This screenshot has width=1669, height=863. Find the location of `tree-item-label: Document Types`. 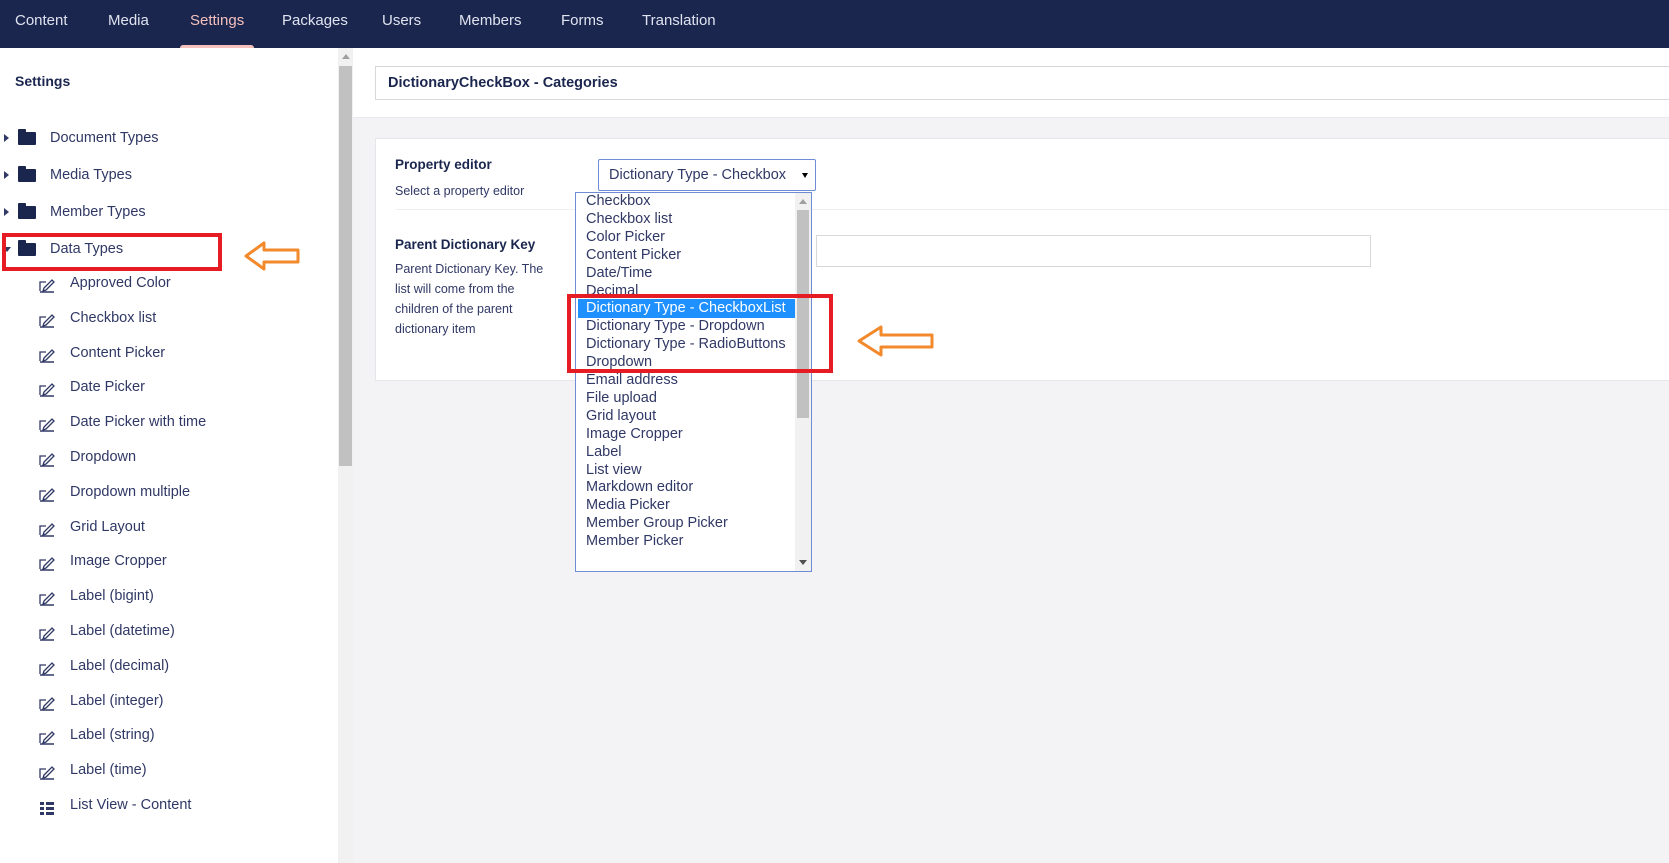

tree-item-label: Document Types is located at coordinates (104, 138).